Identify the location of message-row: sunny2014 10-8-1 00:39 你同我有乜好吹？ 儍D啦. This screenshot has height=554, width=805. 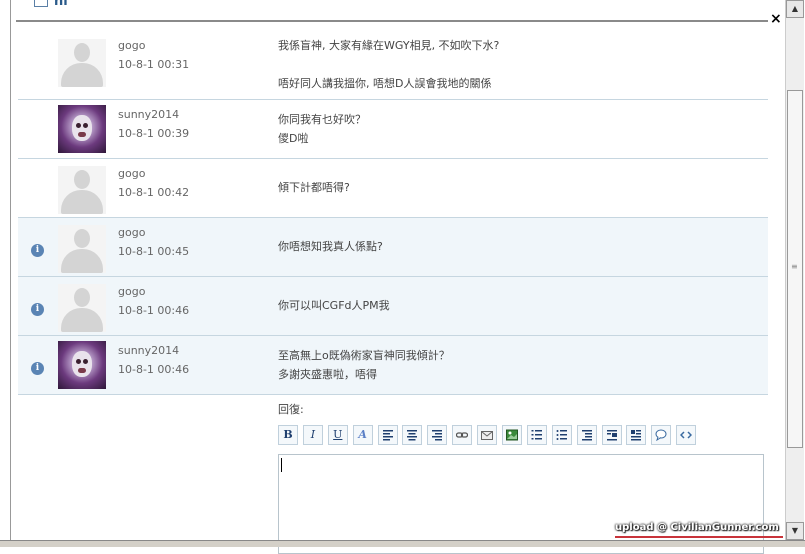
(393, 129).